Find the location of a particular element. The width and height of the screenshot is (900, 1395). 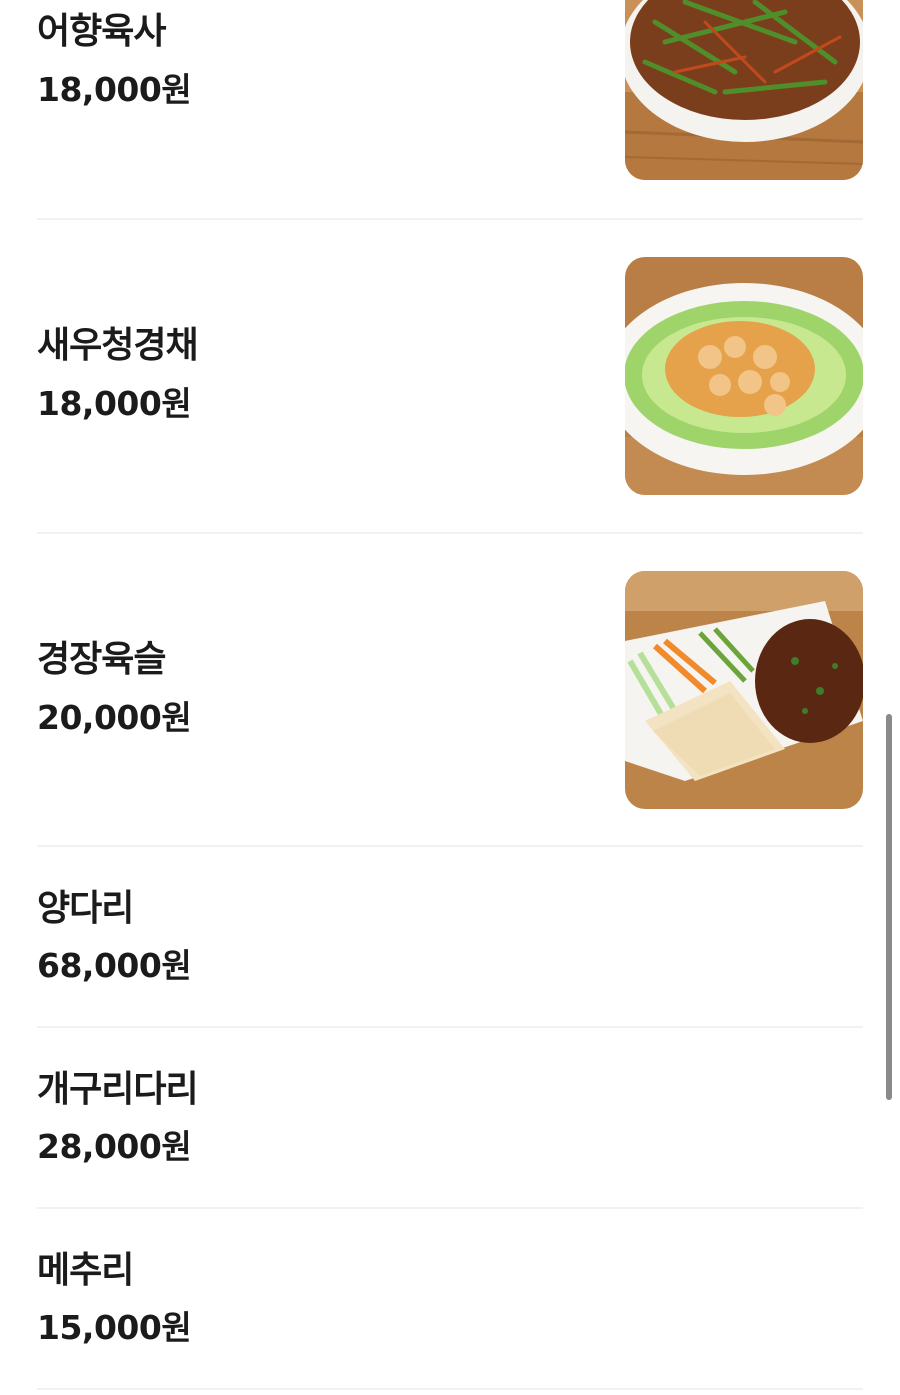

jingjiang-pork-photo is located at coordinates (744, 690).